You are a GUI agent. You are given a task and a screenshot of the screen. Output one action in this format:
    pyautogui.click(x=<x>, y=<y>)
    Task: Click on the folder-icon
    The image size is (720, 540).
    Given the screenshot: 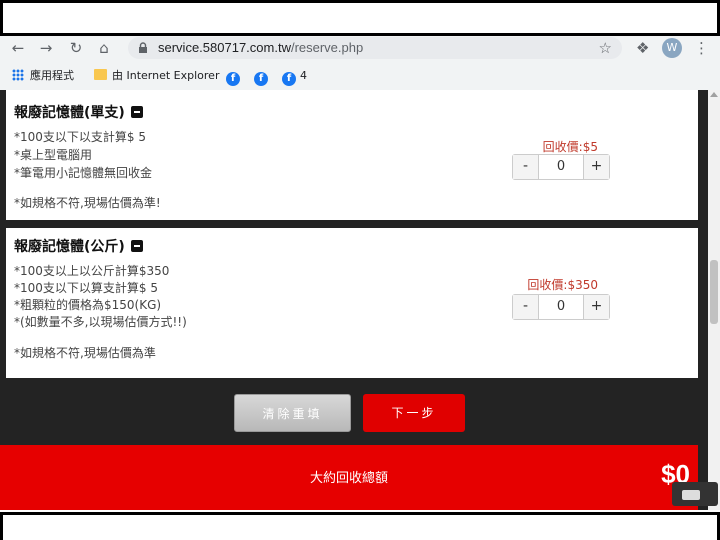 What is the action you would take?
    pyautogui.click(x=100, y=74)
    